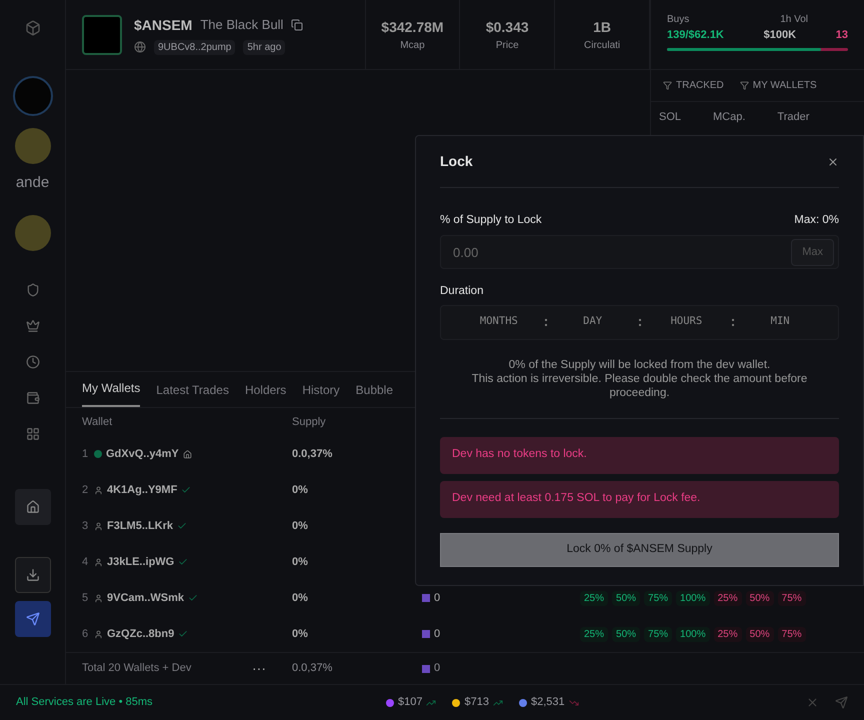 The image size is (864, 720). Describe the element at coordinates (242, 25) in the screenshot. I see `token-name: The Black Bull` at that location.